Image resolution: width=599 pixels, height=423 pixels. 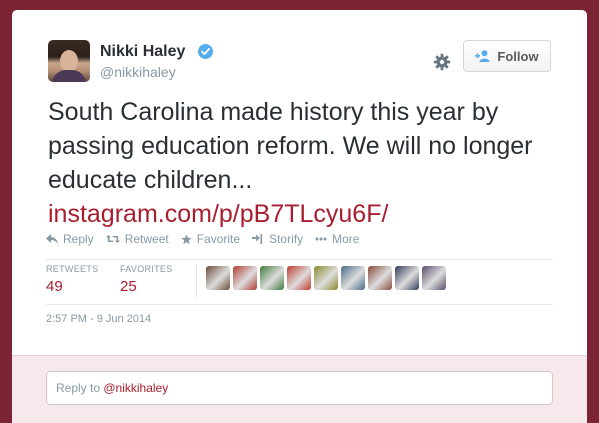 I want to click on more-button: More, so click(x=337, y=239).